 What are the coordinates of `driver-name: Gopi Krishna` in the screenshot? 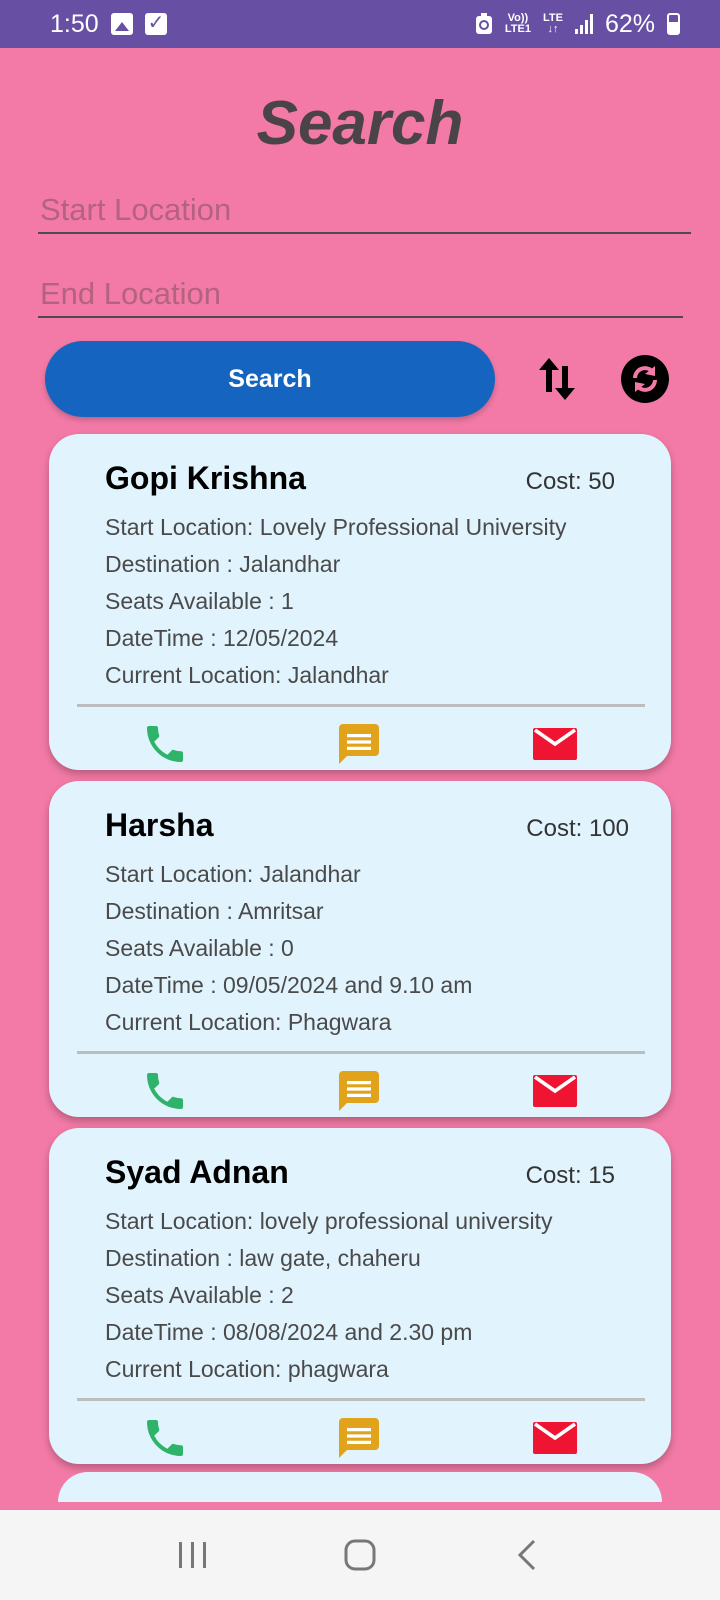 It's located at (205, 478).